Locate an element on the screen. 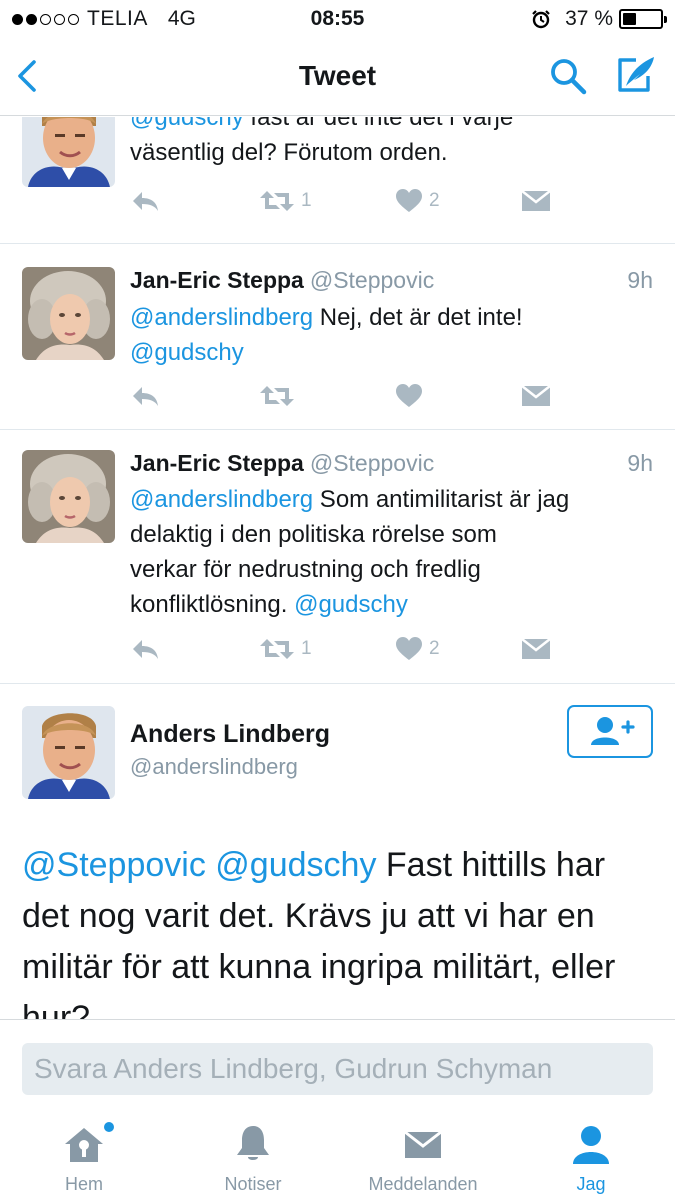 This screenshot has height=1200, width=675. reply-bar is located at coordinates (337, 1064).